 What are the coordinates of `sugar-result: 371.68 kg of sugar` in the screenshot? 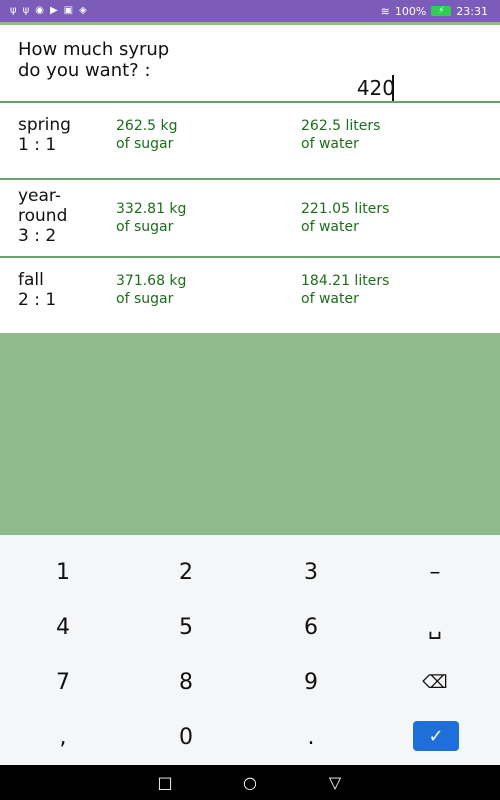 It's located at (191, 290).